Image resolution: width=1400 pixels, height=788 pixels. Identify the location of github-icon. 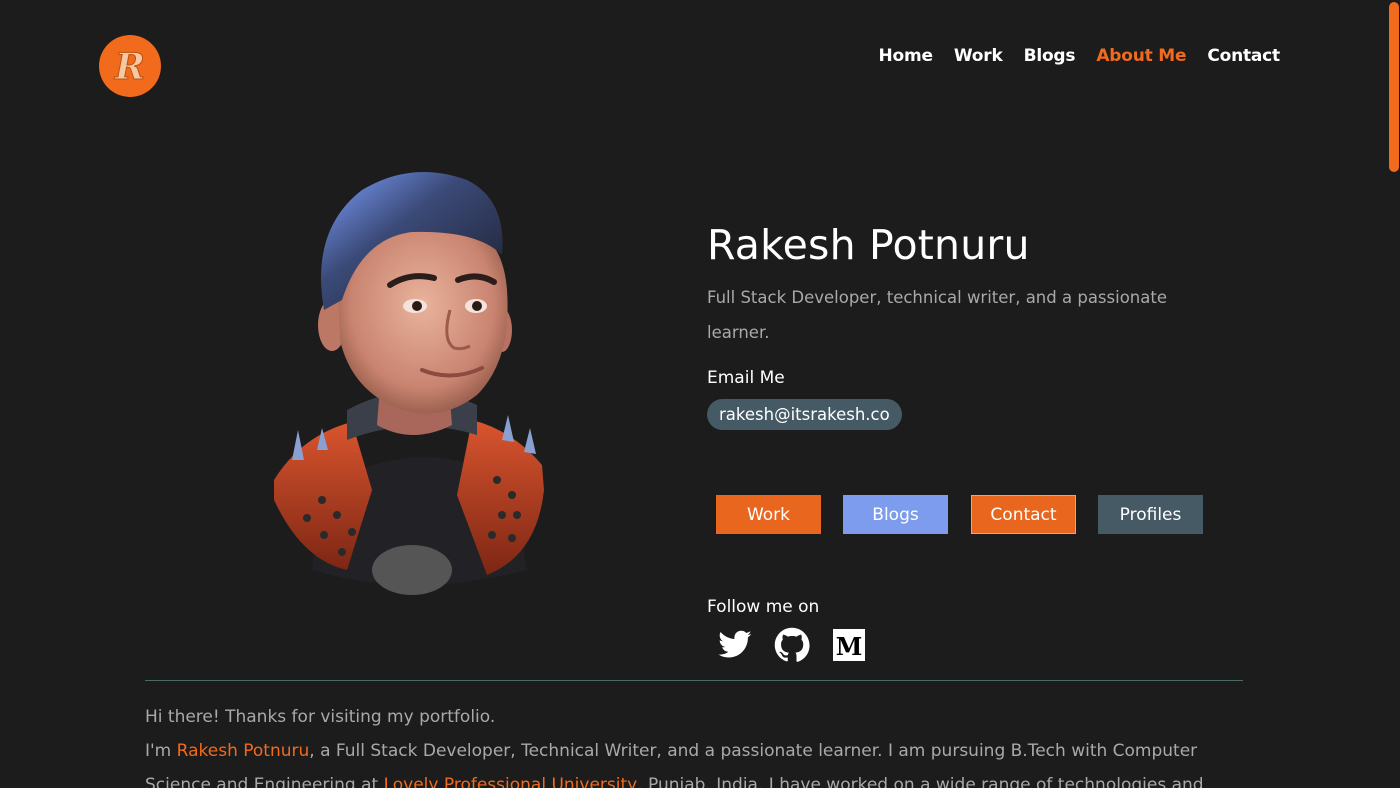
(792, 645).